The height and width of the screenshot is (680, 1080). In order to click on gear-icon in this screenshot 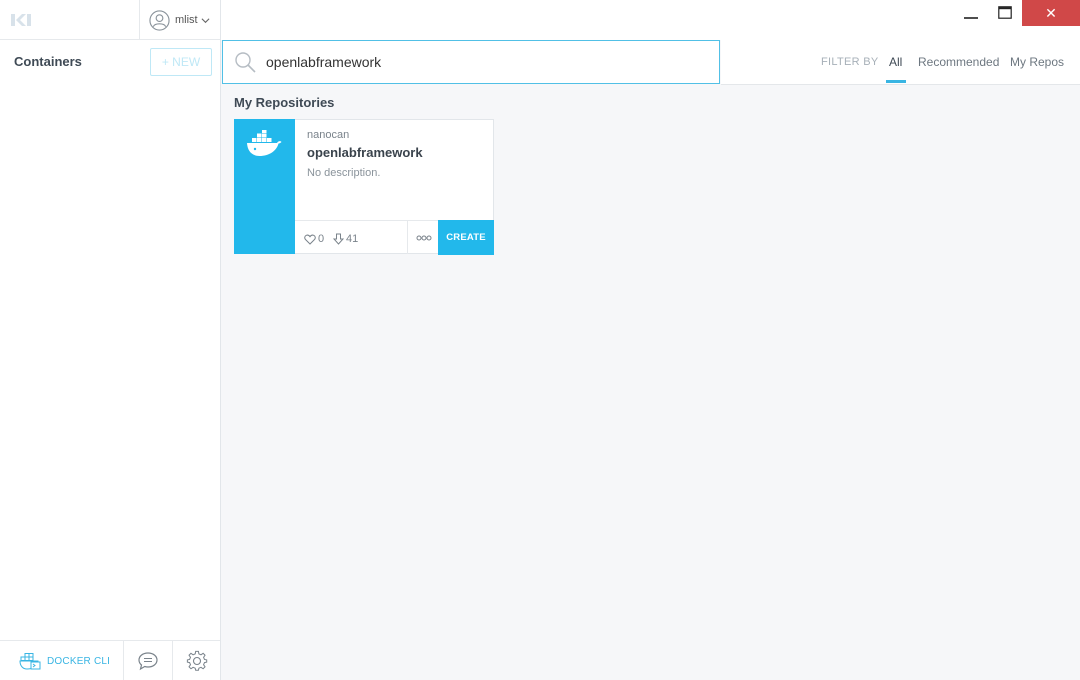, I will do `click(196, 660)`.